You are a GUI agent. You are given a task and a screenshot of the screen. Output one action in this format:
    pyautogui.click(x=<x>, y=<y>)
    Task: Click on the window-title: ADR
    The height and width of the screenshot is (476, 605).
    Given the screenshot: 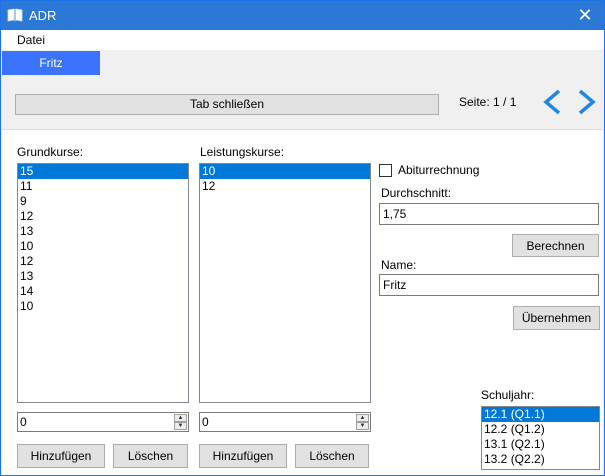 What is the action you would take?
    pyautogui.click(x=43, y=15)
    